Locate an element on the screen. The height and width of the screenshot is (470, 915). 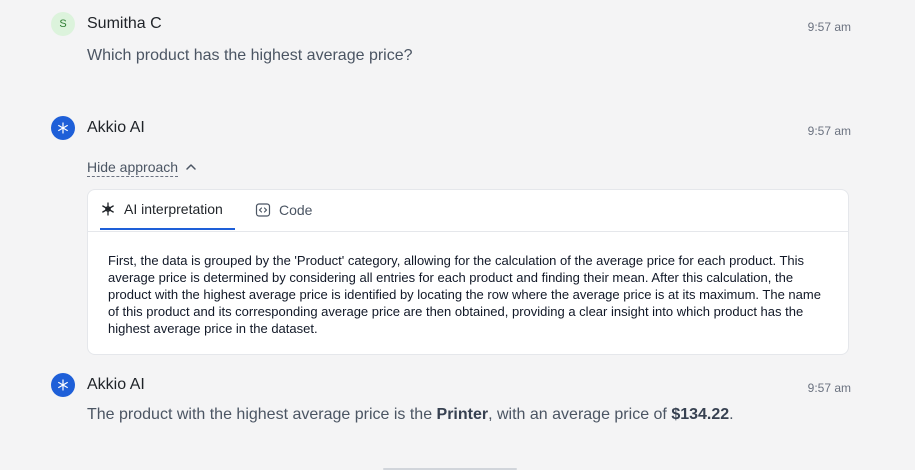
answer-product: Printer is located at coordinates (462, 414).